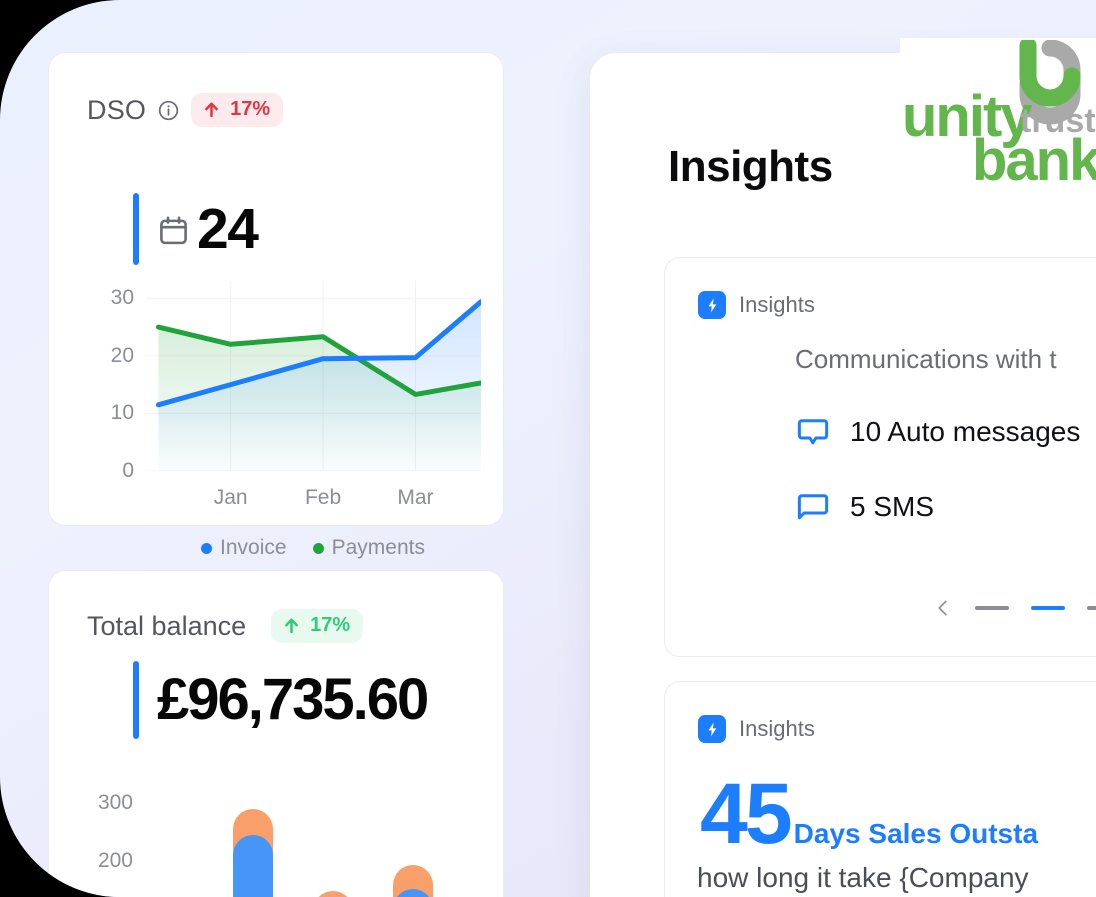 Image resolution: width=1096 pixels, height=897 pixels. I want to click on balance-trend-badge: 17%, so click(317, 626).